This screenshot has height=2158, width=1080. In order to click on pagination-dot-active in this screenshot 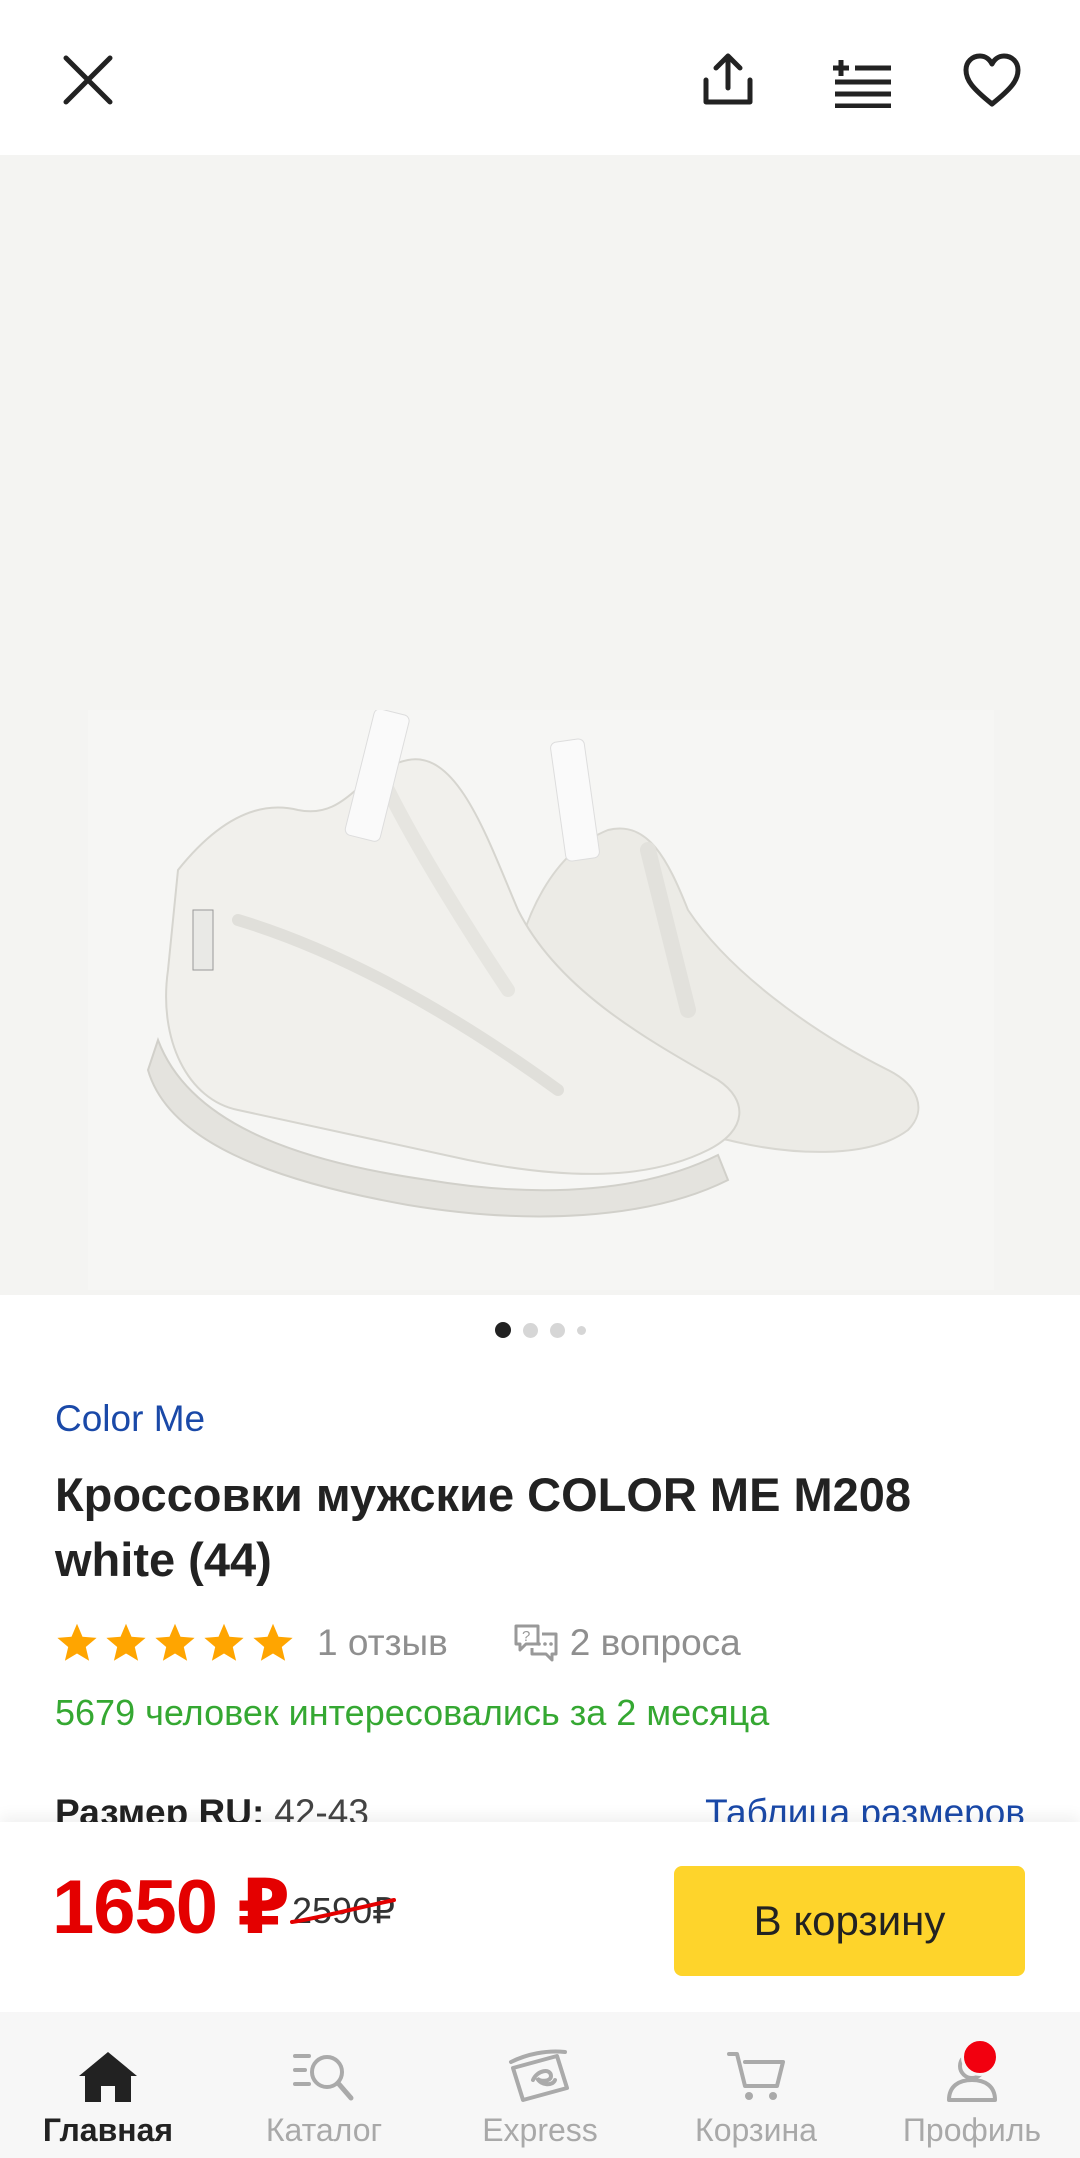, I will do `click(502, 1330)`.